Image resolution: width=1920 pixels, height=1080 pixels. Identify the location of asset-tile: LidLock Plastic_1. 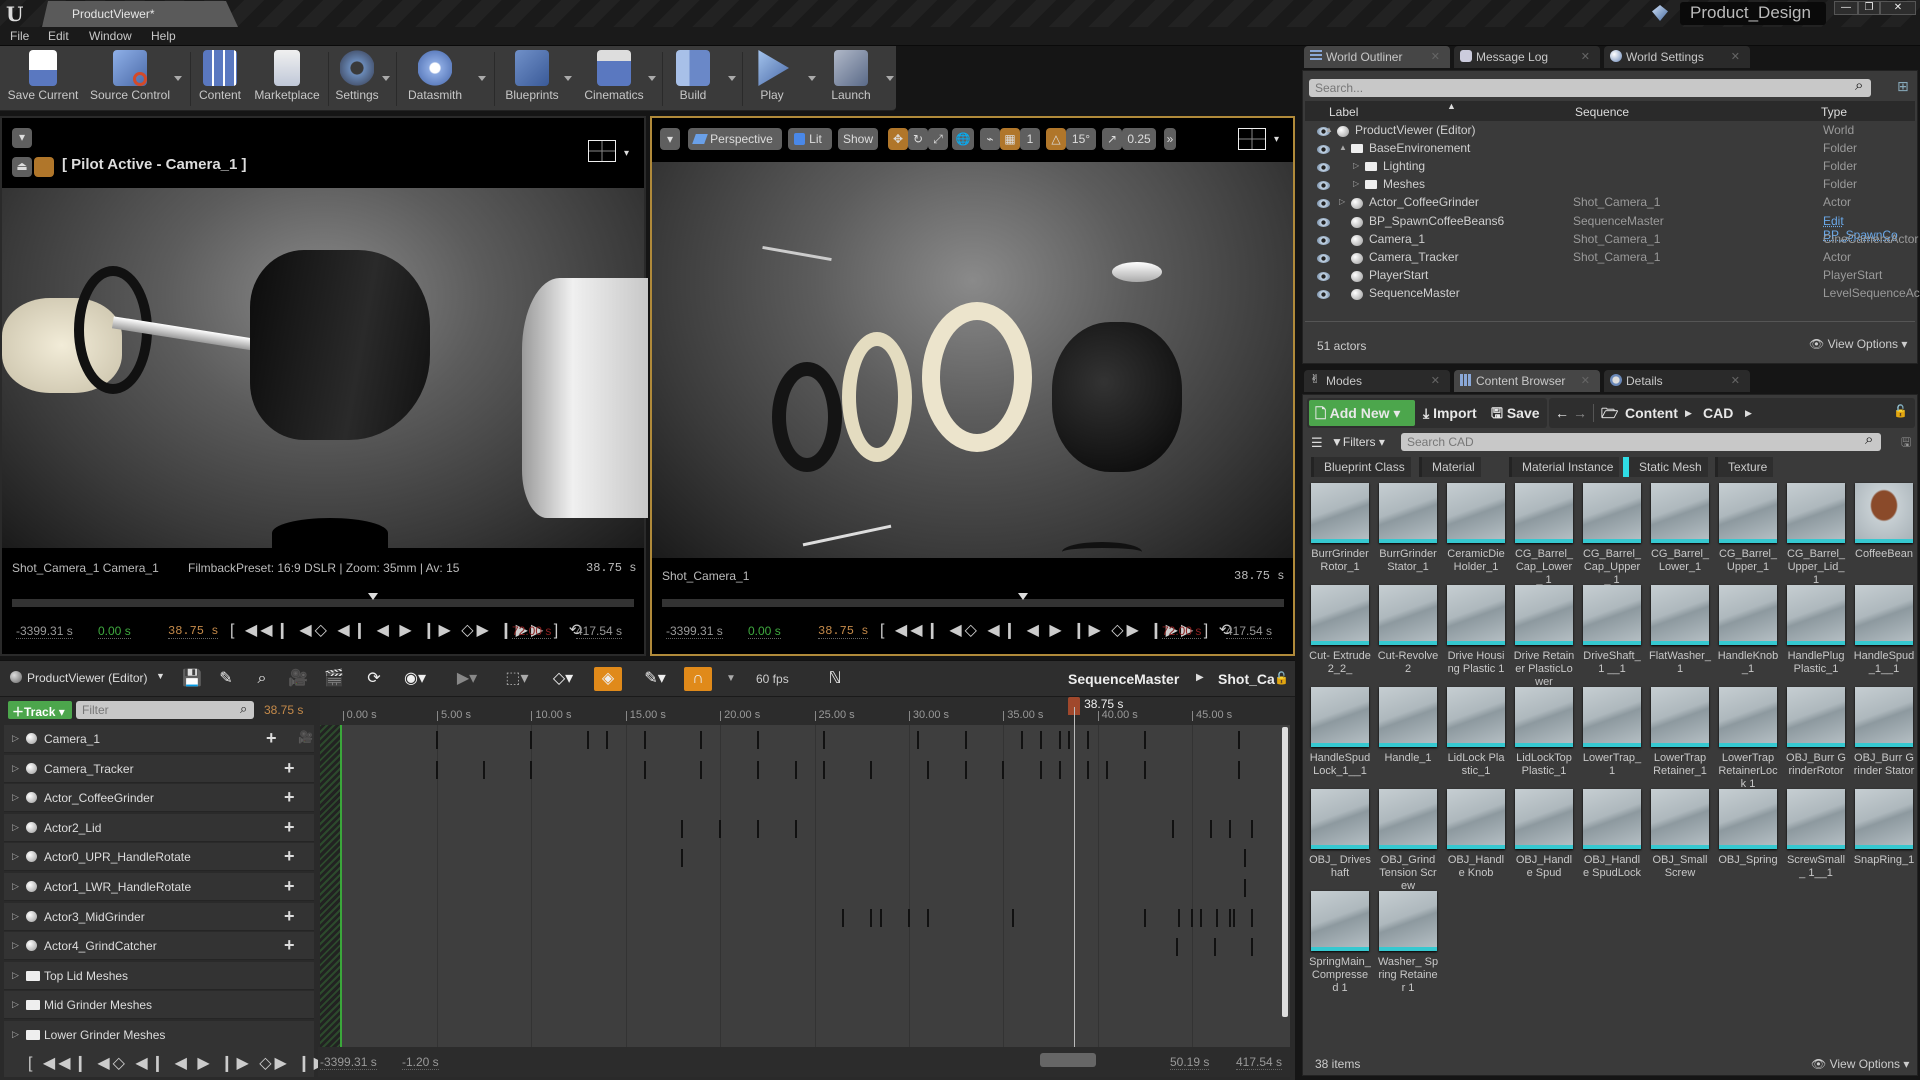
(1476, 732).